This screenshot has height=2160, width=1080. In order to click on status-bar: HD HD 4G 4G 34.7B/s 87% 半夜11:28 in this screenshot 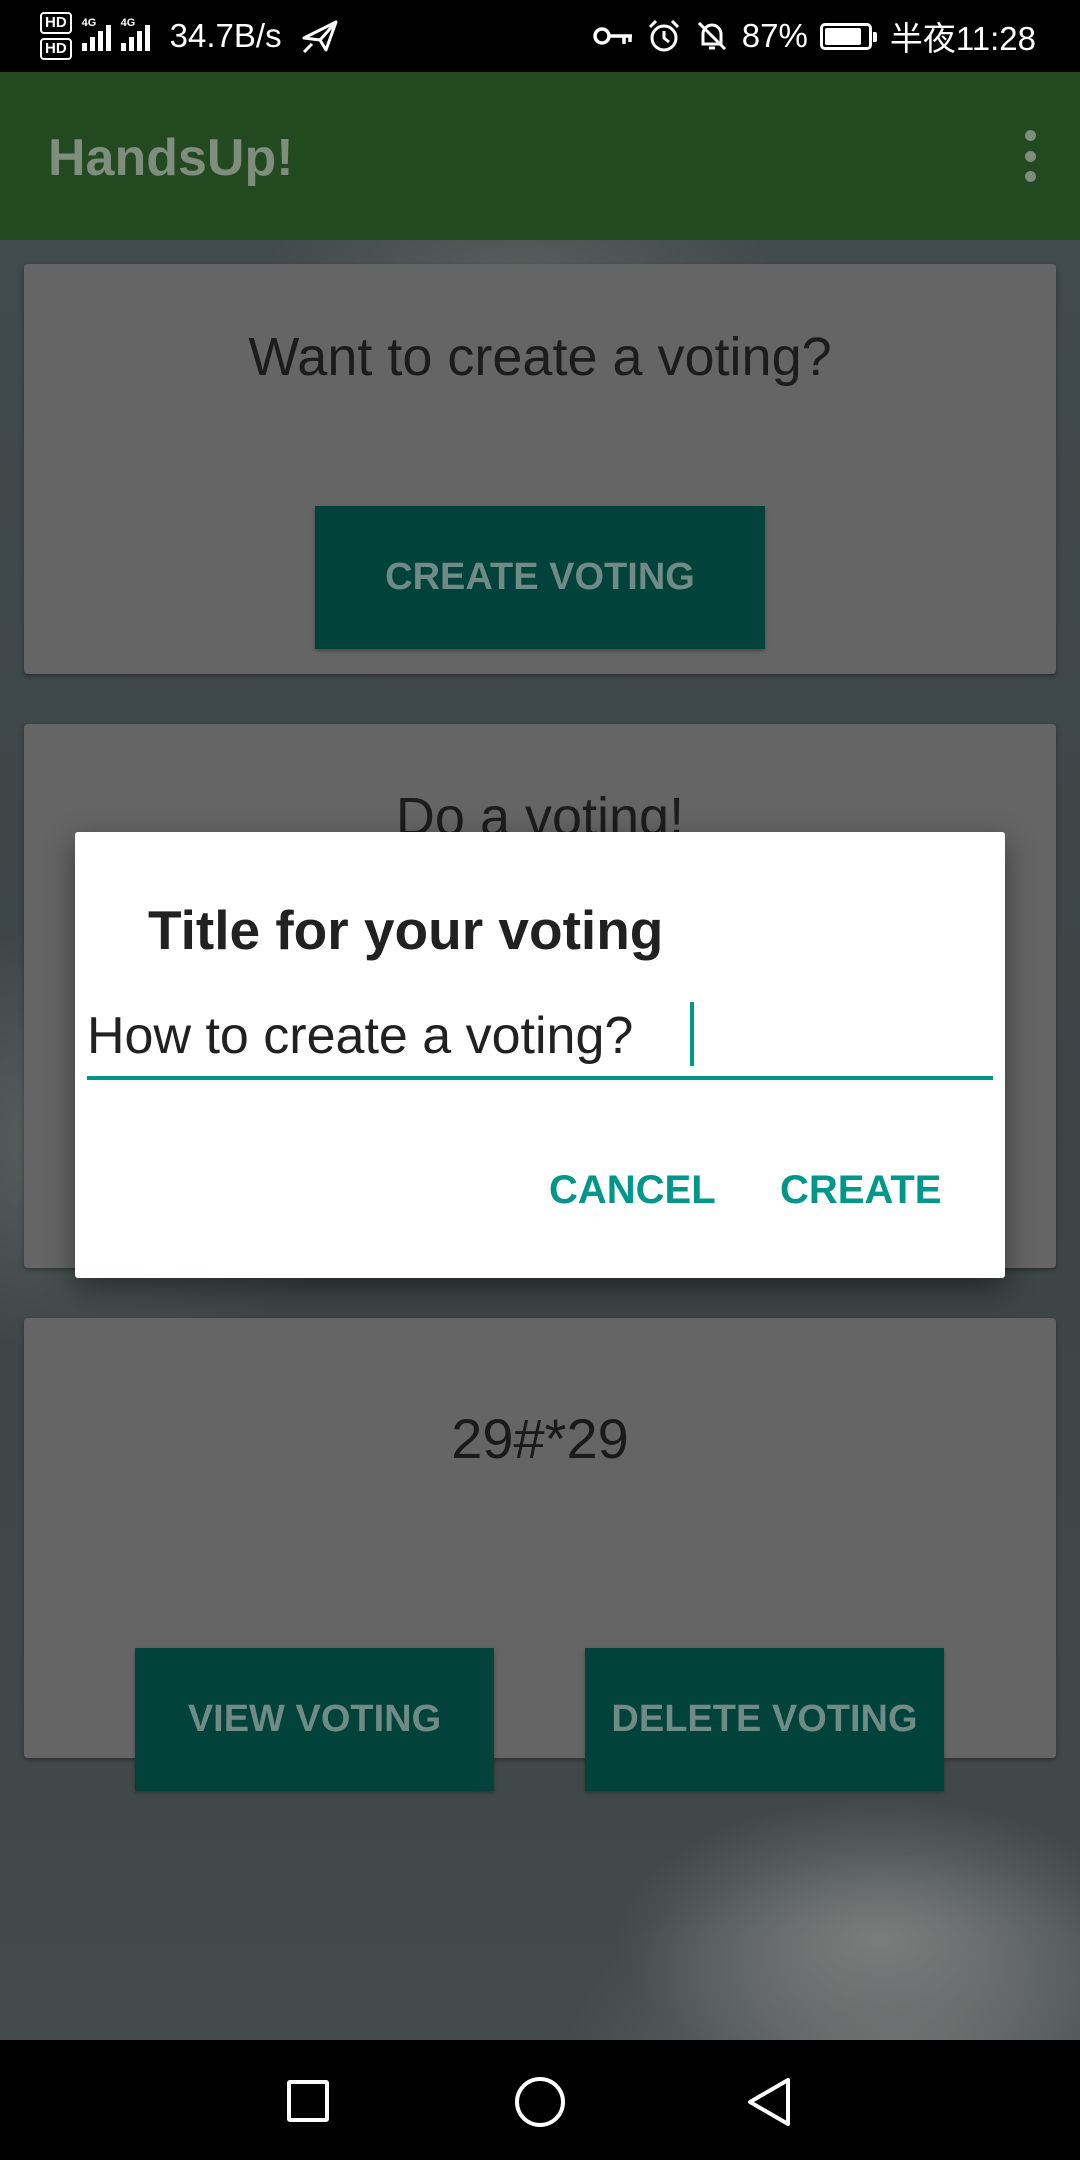, I will do `click(540, 36)`.